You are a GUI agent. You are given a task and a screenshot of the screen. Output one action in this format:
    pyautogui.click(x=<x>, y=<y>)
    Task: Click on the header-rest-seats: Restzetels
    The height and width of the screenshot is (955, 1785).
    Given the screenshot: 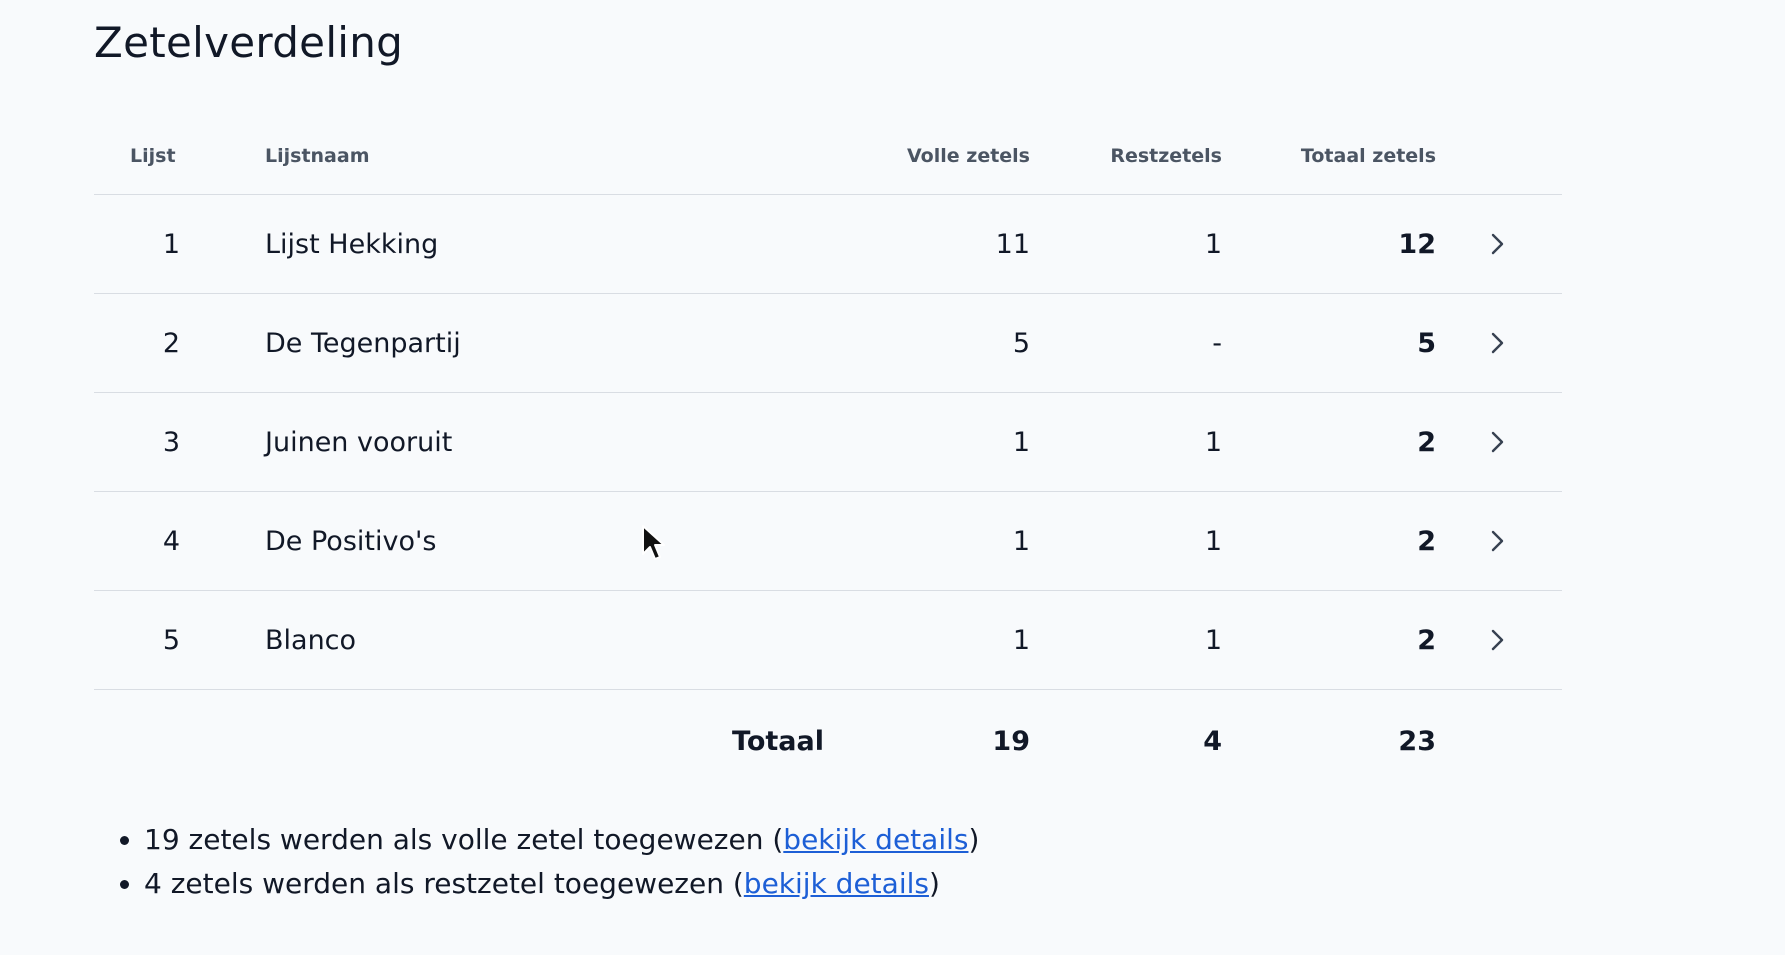 What is the action you would take?
    pyautogui.click(x=1166, y=156)
    